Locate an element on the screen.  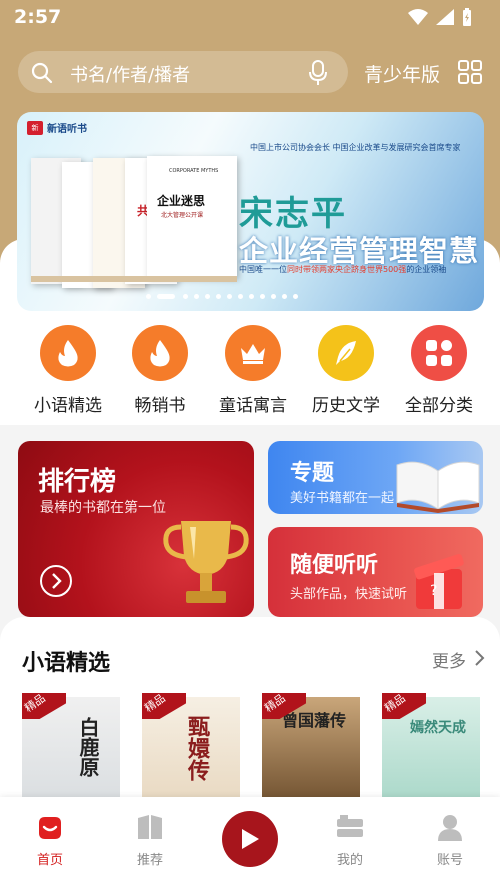
book-cover-main: CORPORATE MYTHS 企业迷思 北大管理公开课 is located at coordinates (192, 217).